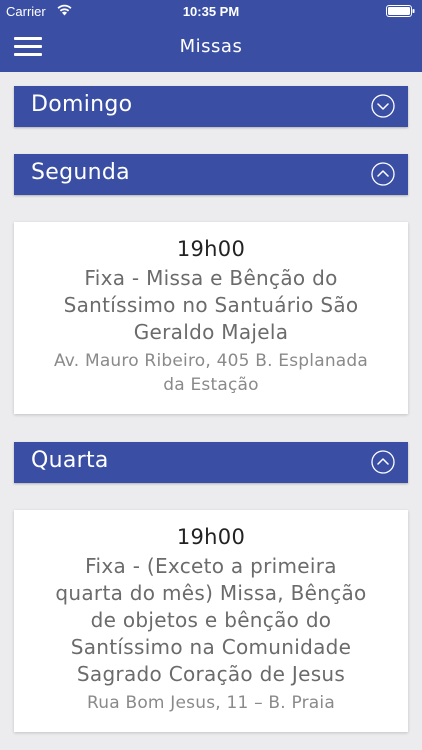  Describe the element at coordinates (80, 172) in the screenshot. I see `day-label: Segunda` at that location.